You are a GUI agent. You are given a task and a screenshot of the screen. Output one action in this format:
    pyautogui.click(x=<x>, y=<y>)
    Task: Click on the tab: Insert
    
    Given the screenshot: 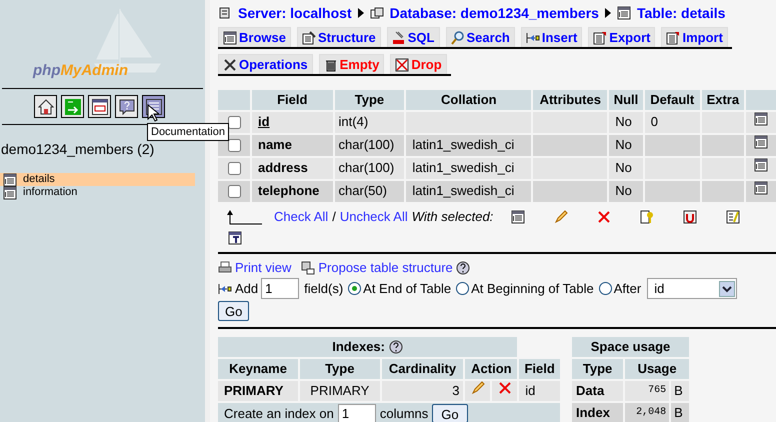 What is the action you would take?
    pyautogui.click(x=551, y=37)
    